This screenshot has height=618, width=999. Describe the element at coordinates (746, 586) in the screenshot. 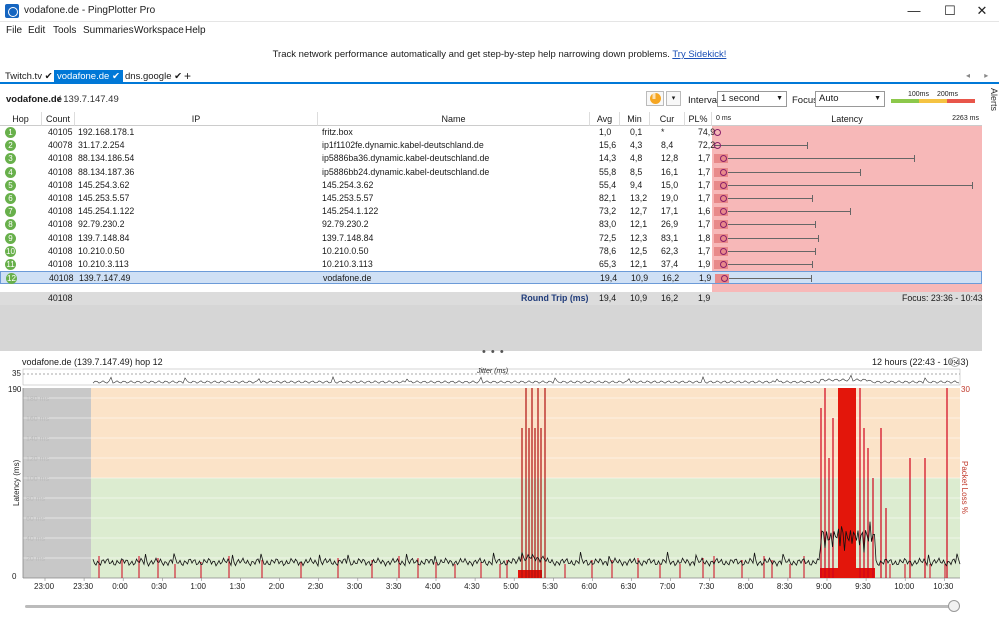

I see `x-tick-label: 8:00` at that location.